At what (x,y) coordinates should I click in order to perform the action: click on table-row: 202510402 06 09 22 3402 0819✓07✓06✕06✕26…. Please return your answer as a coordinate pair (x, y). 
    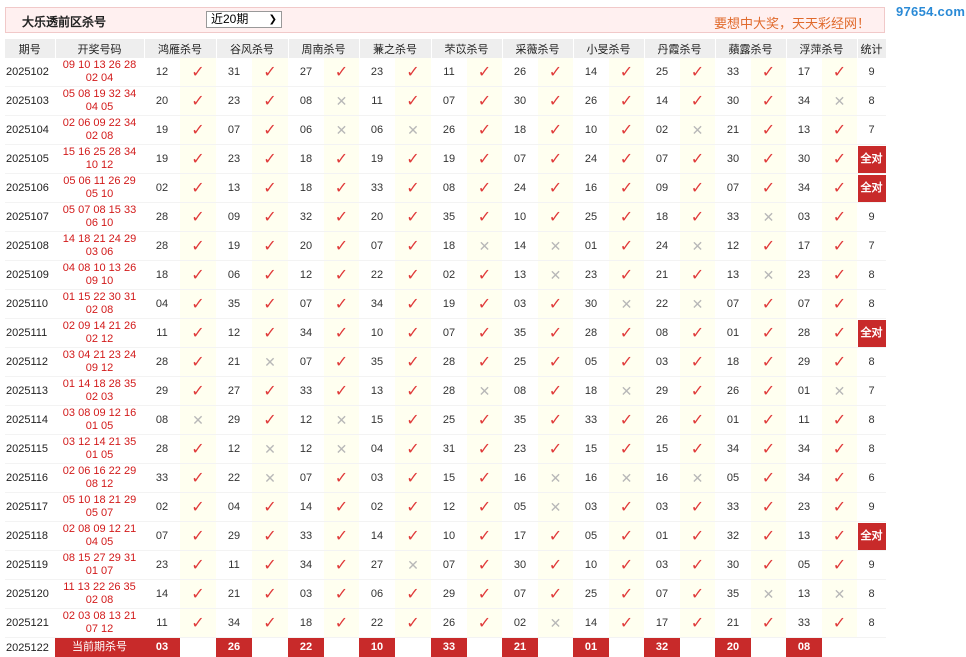
    Looking at the image, I should click on (445, 130).